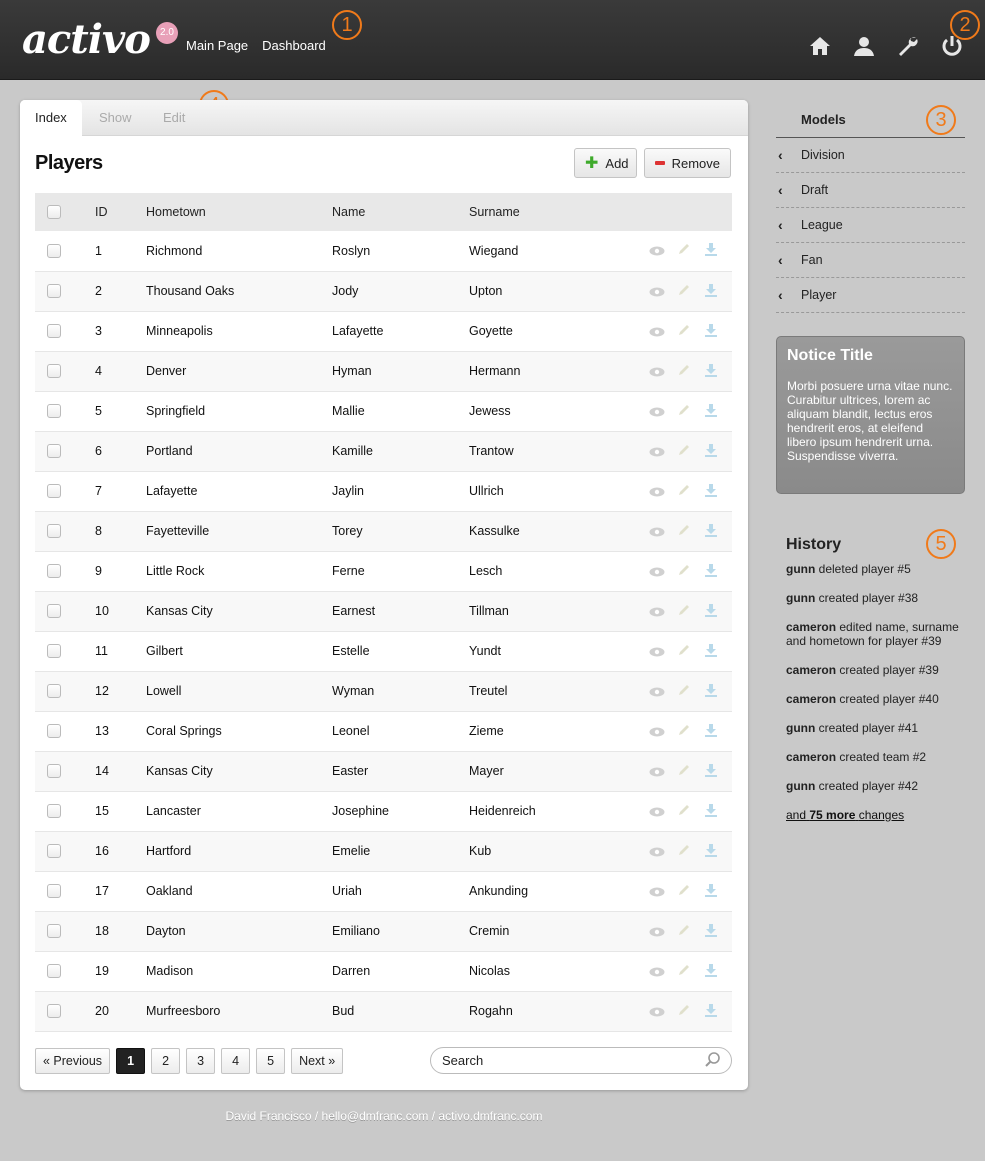 This screenshot has height=1161, width=985. Describe the element at coordinates (239, 212) in the screenshot. I see `col-hometown: Hometown` at that location.